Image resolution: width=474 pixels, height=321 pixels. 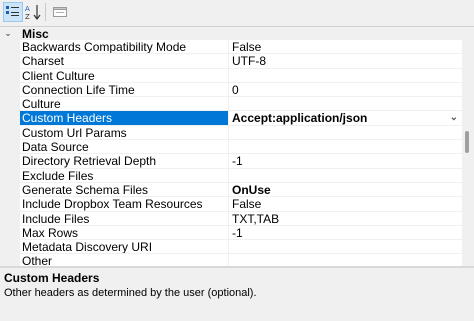 I want to click on property-name: Data Source, so click(x=124, y=147).